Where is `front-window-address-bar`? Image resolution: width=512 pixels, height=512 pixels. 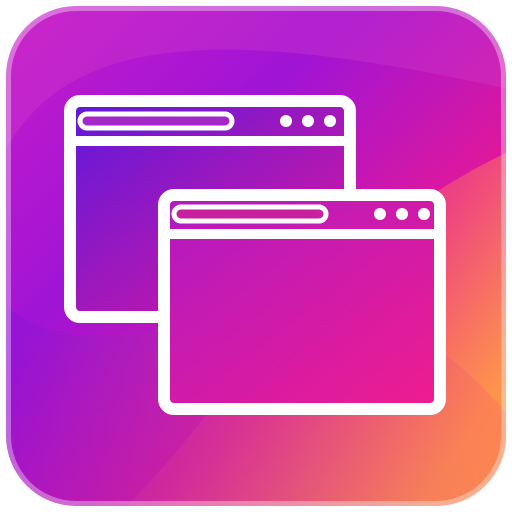
front-window-address-bar is located at coordinates (250, 214).